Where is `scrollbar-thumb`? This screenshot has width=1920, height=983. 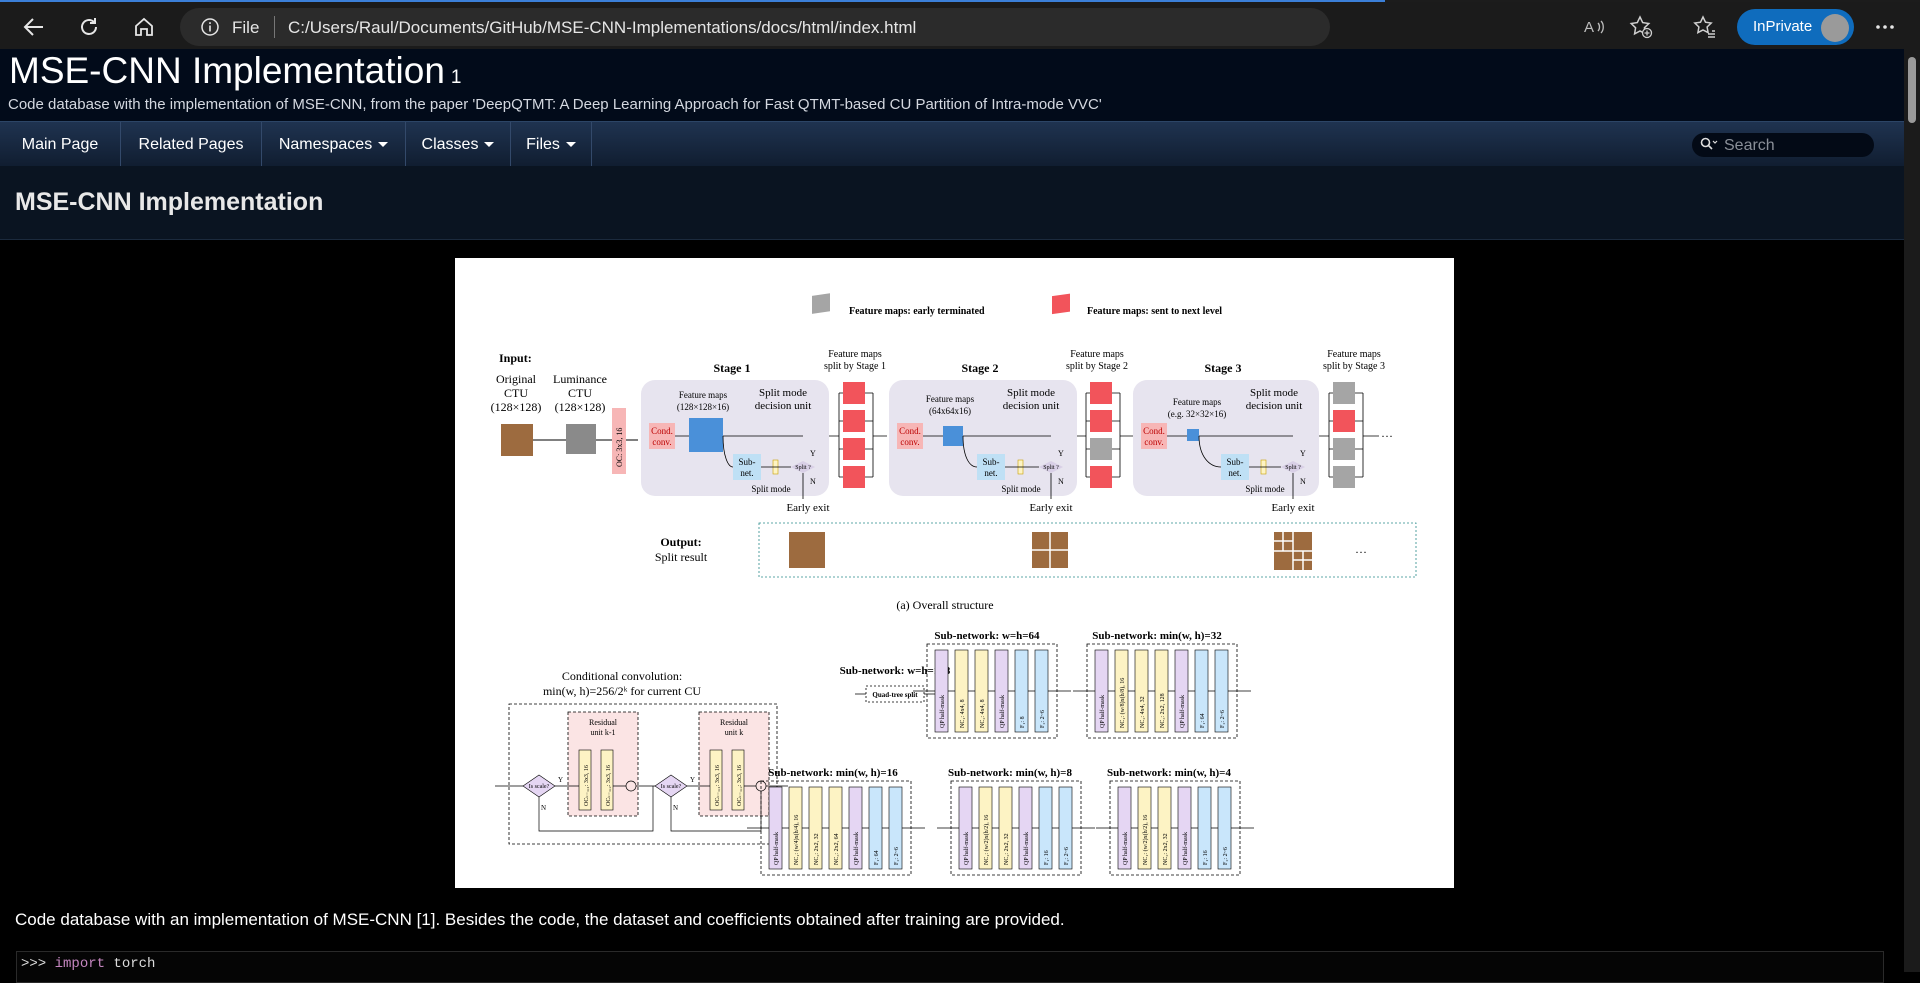 scrollbar-thumb is located at coordinates (1912, 90).